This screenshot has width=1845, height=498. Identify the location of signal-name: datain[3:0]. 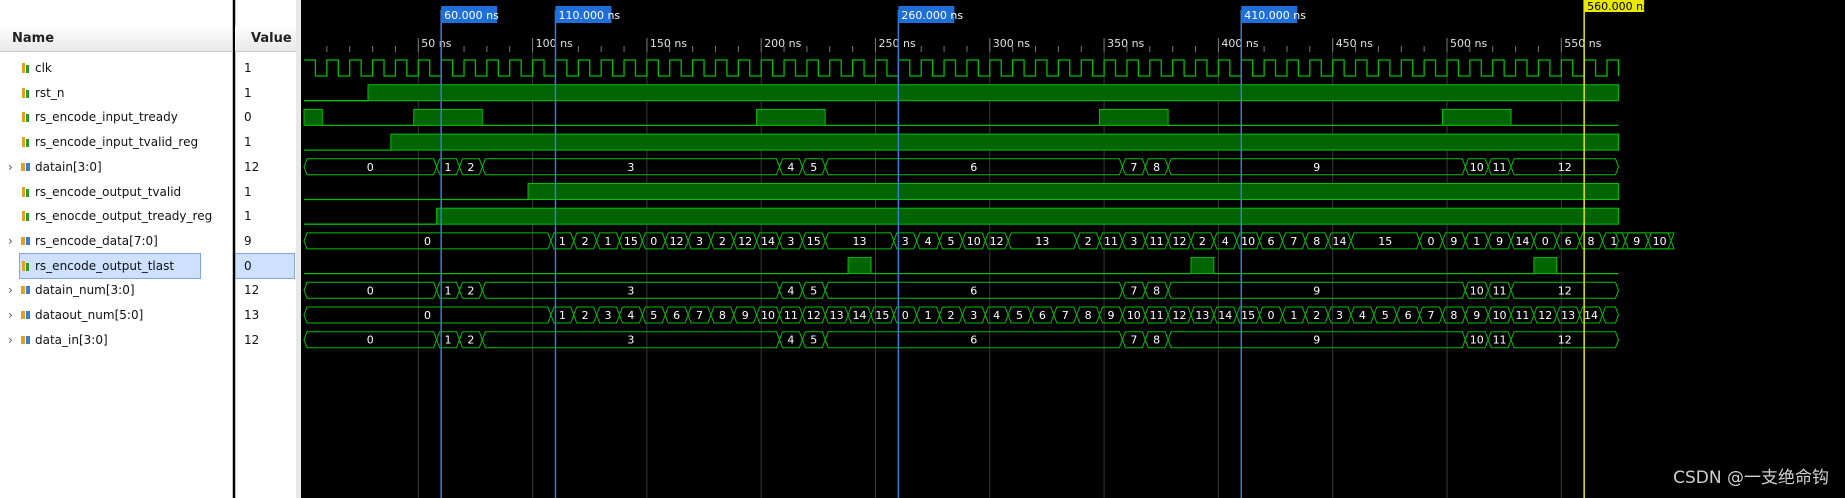
(68, 167).